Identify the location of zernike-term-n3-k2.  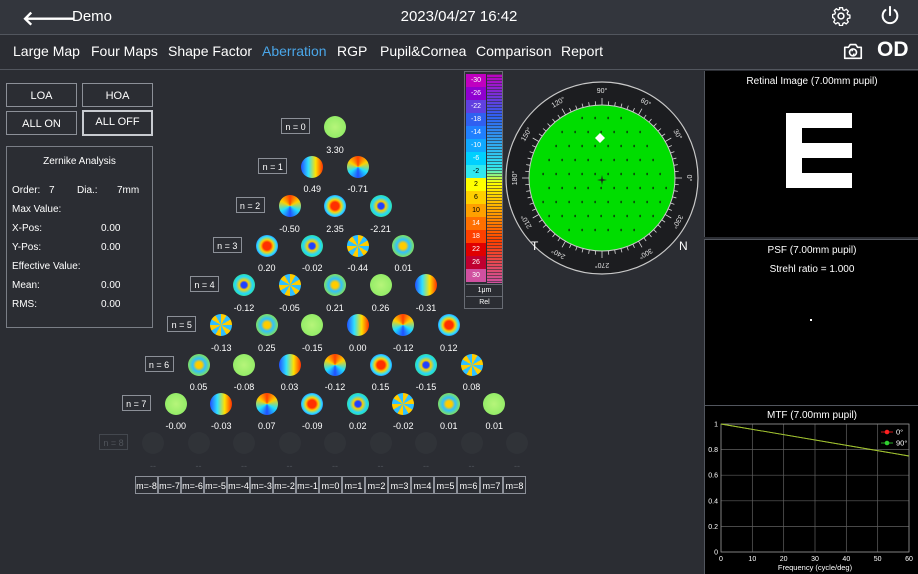
(358, 246).